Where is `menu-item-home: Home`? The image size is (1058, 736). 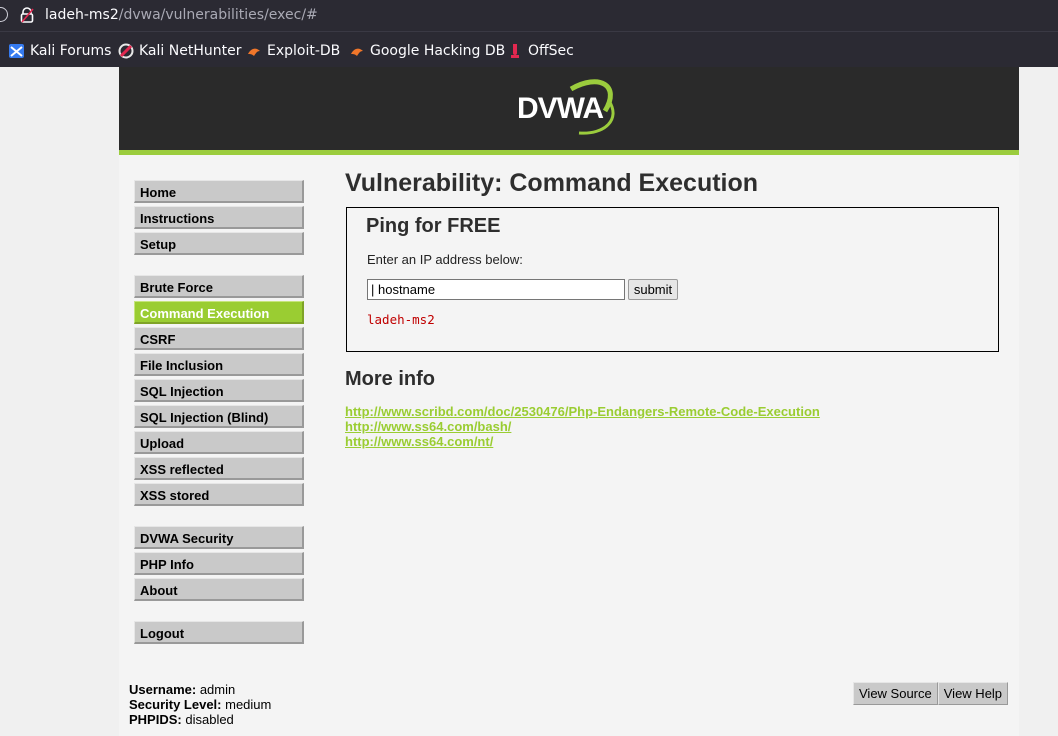 menu-item-home: Home is located at coordinates (219, 191).